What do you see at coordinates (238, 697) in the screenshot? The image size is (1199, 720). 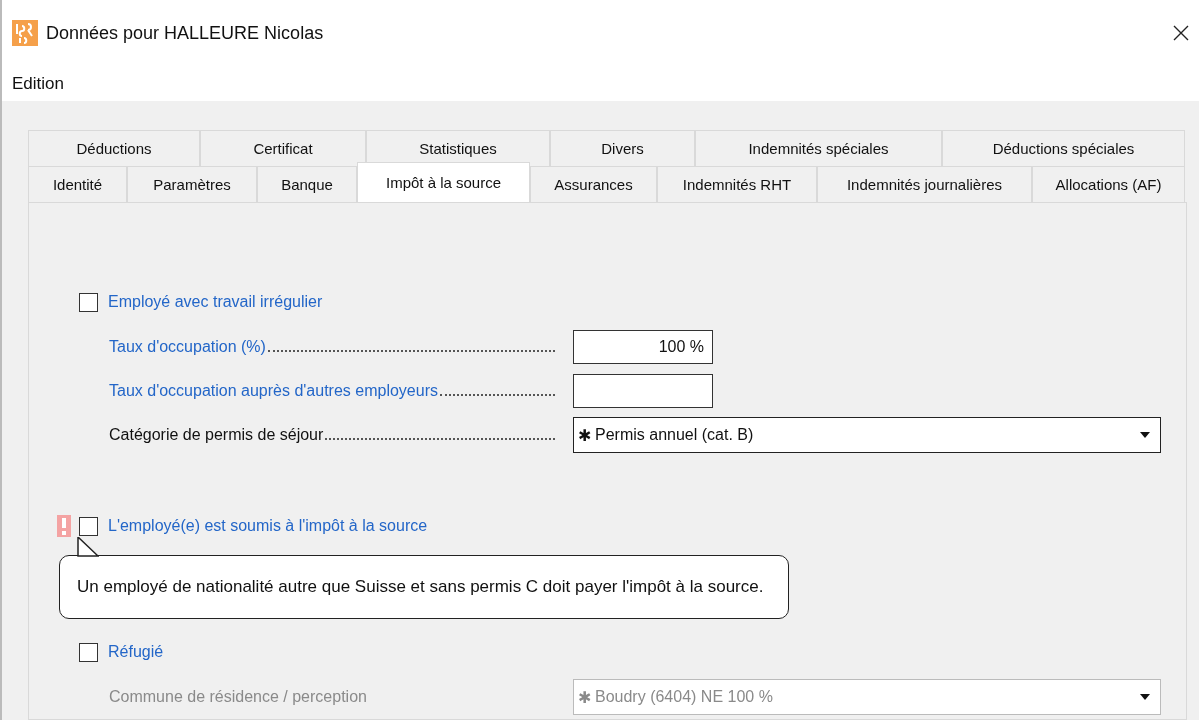 I see `field-label: Commune de résidence / perception` at bounding box center [238, 697].